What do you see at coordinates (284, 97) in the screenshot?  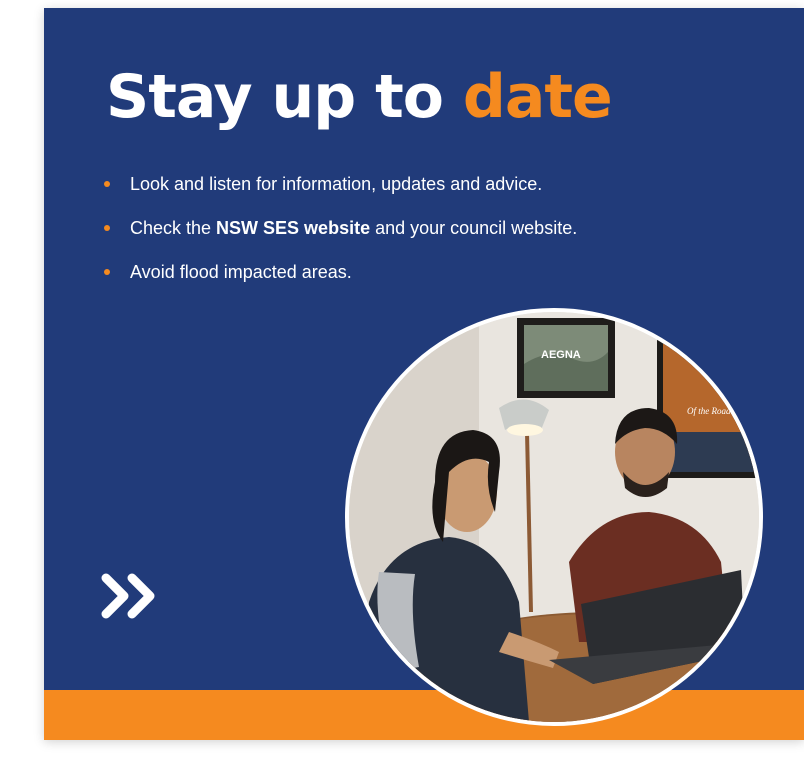 I see `title-main: Stay up to` at bounding box center [284, 97].